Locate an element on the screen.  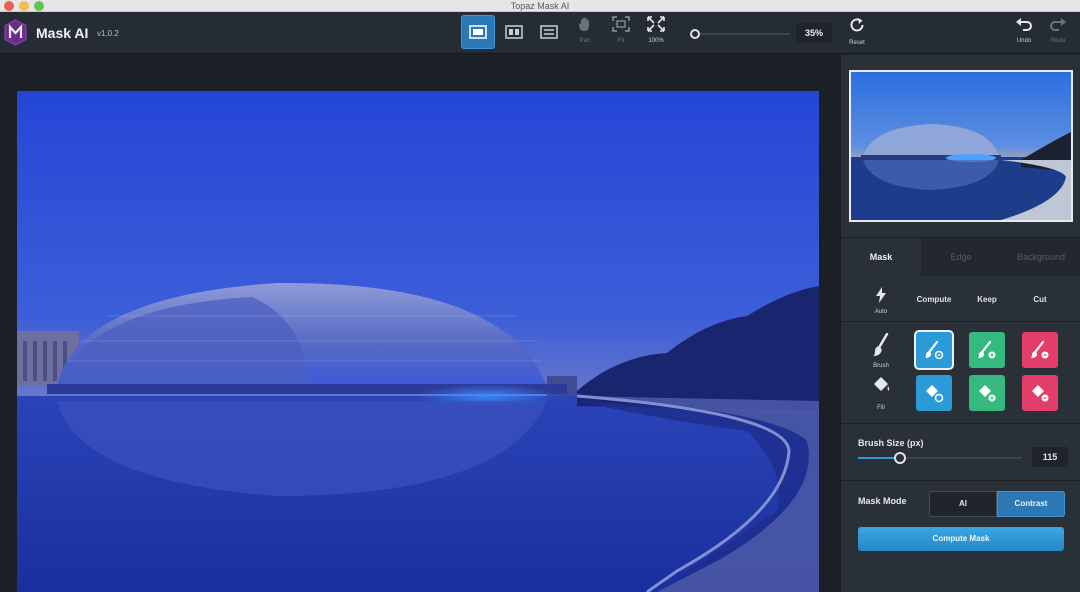
split-view-button is located at coordinates (514, 32).